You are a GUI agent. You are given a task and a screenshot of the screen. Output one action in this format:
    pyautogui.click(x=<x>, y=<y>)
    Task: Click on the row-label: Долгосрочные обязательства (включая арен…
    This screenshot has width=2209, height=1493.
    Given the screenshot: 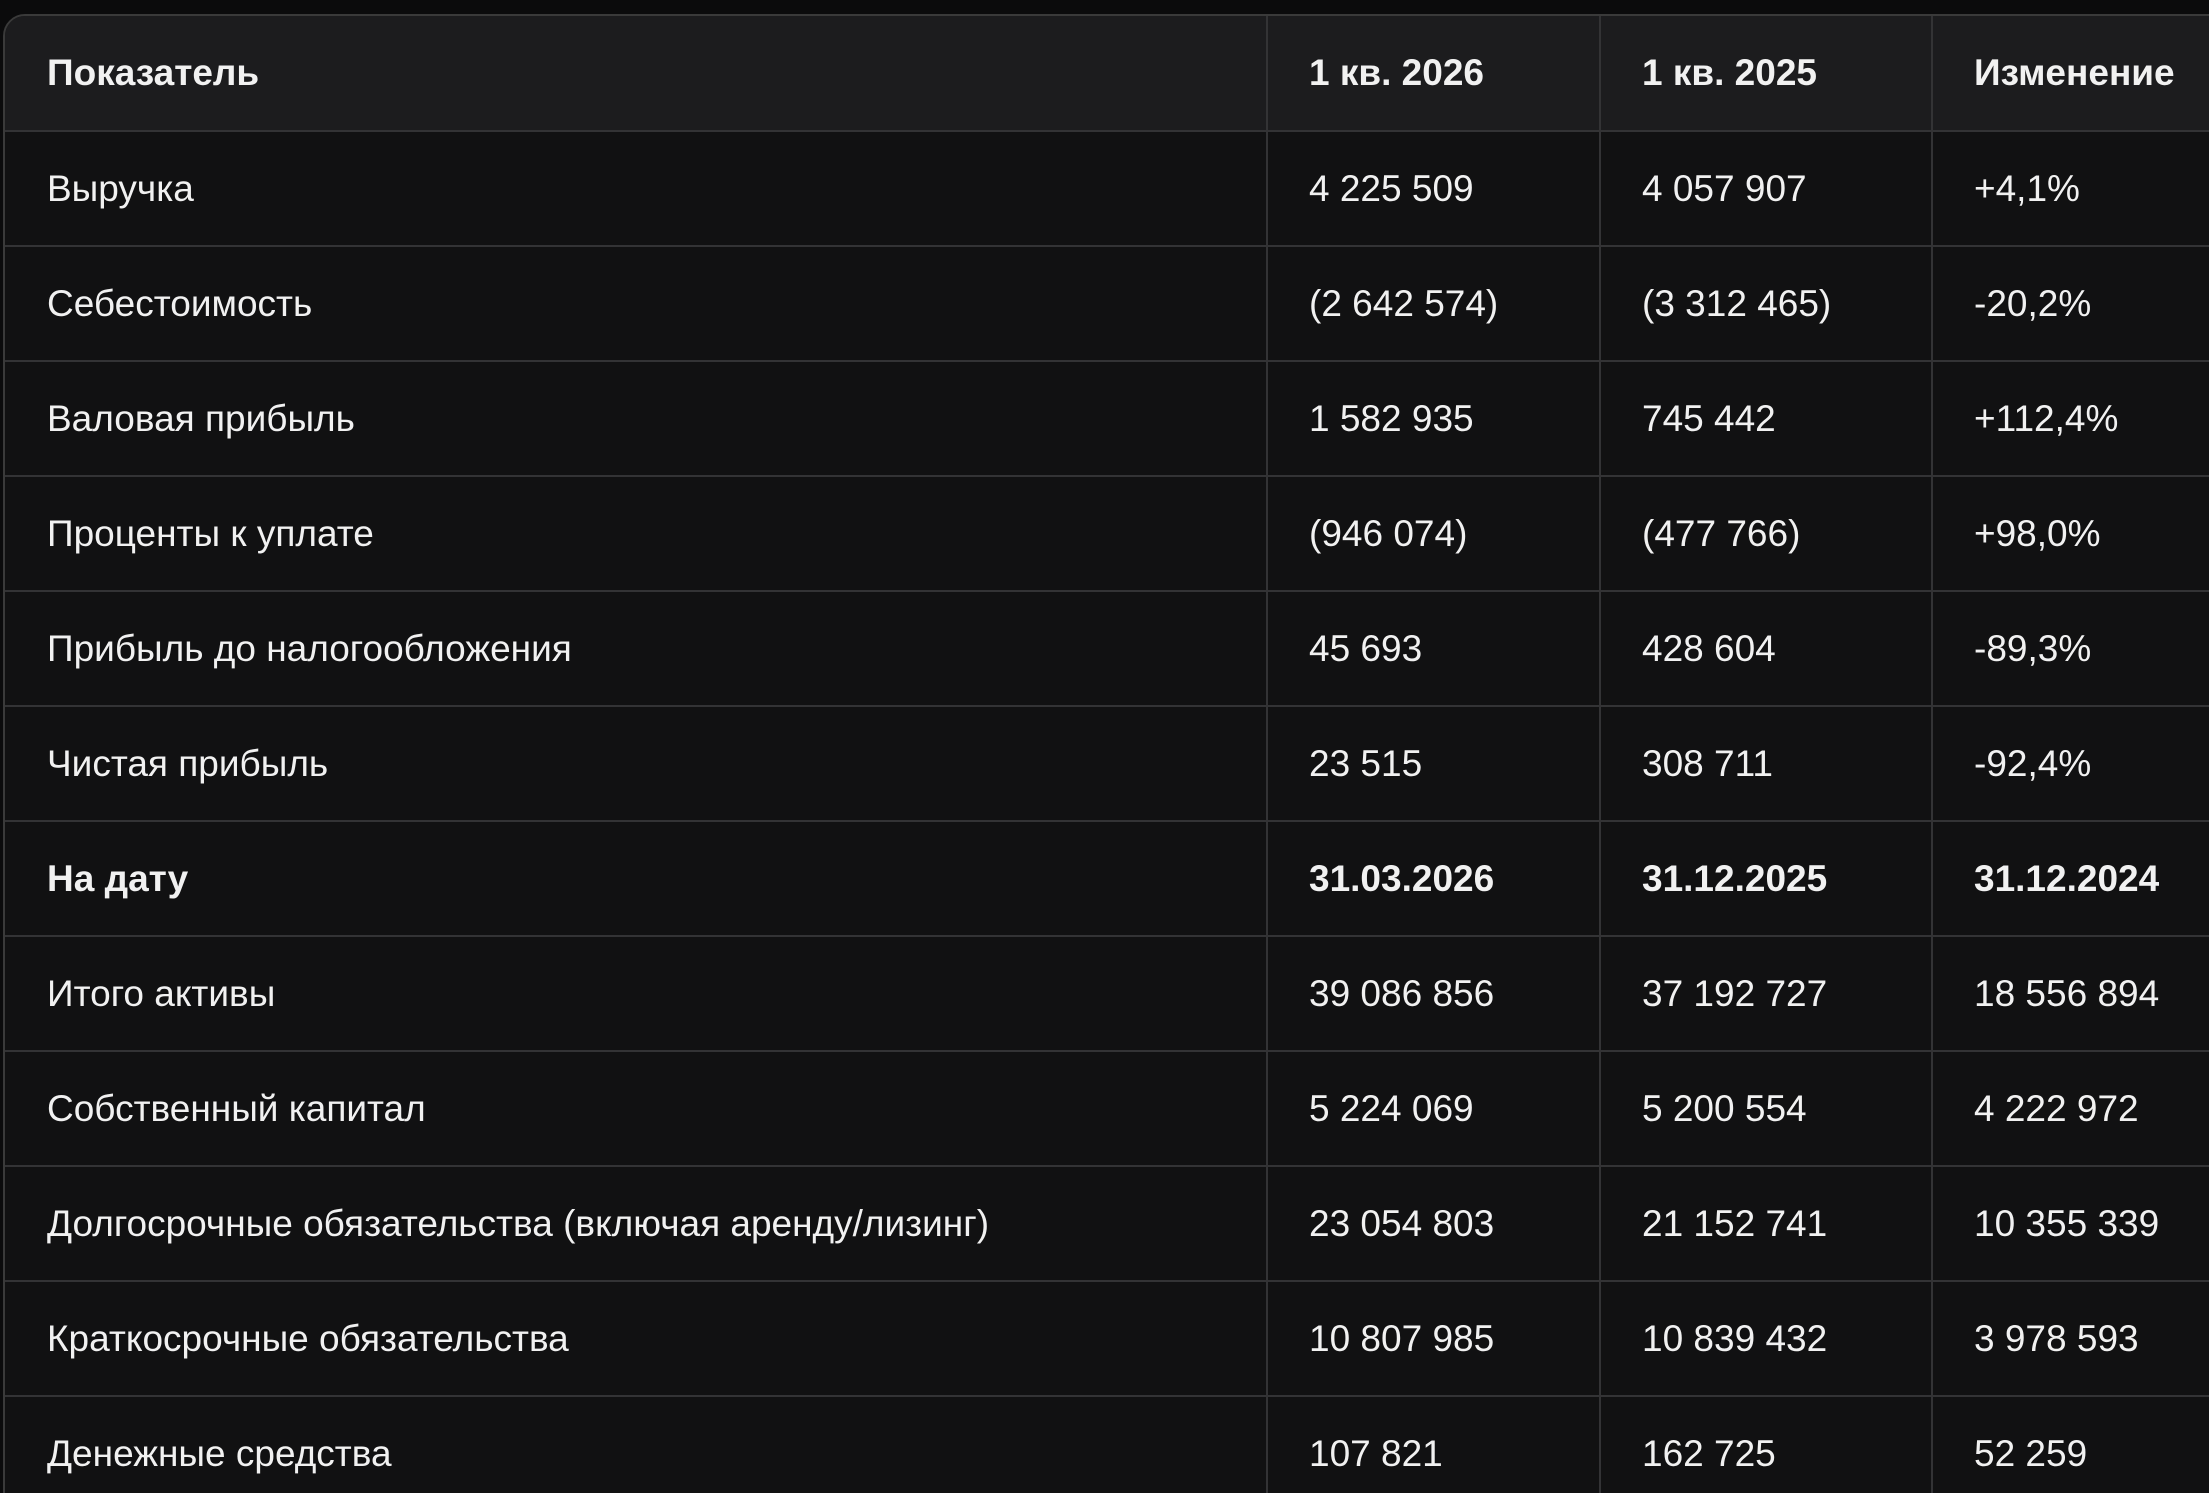 What is the action you would take?
    pyautogui.click(x=636, y=1224)
    